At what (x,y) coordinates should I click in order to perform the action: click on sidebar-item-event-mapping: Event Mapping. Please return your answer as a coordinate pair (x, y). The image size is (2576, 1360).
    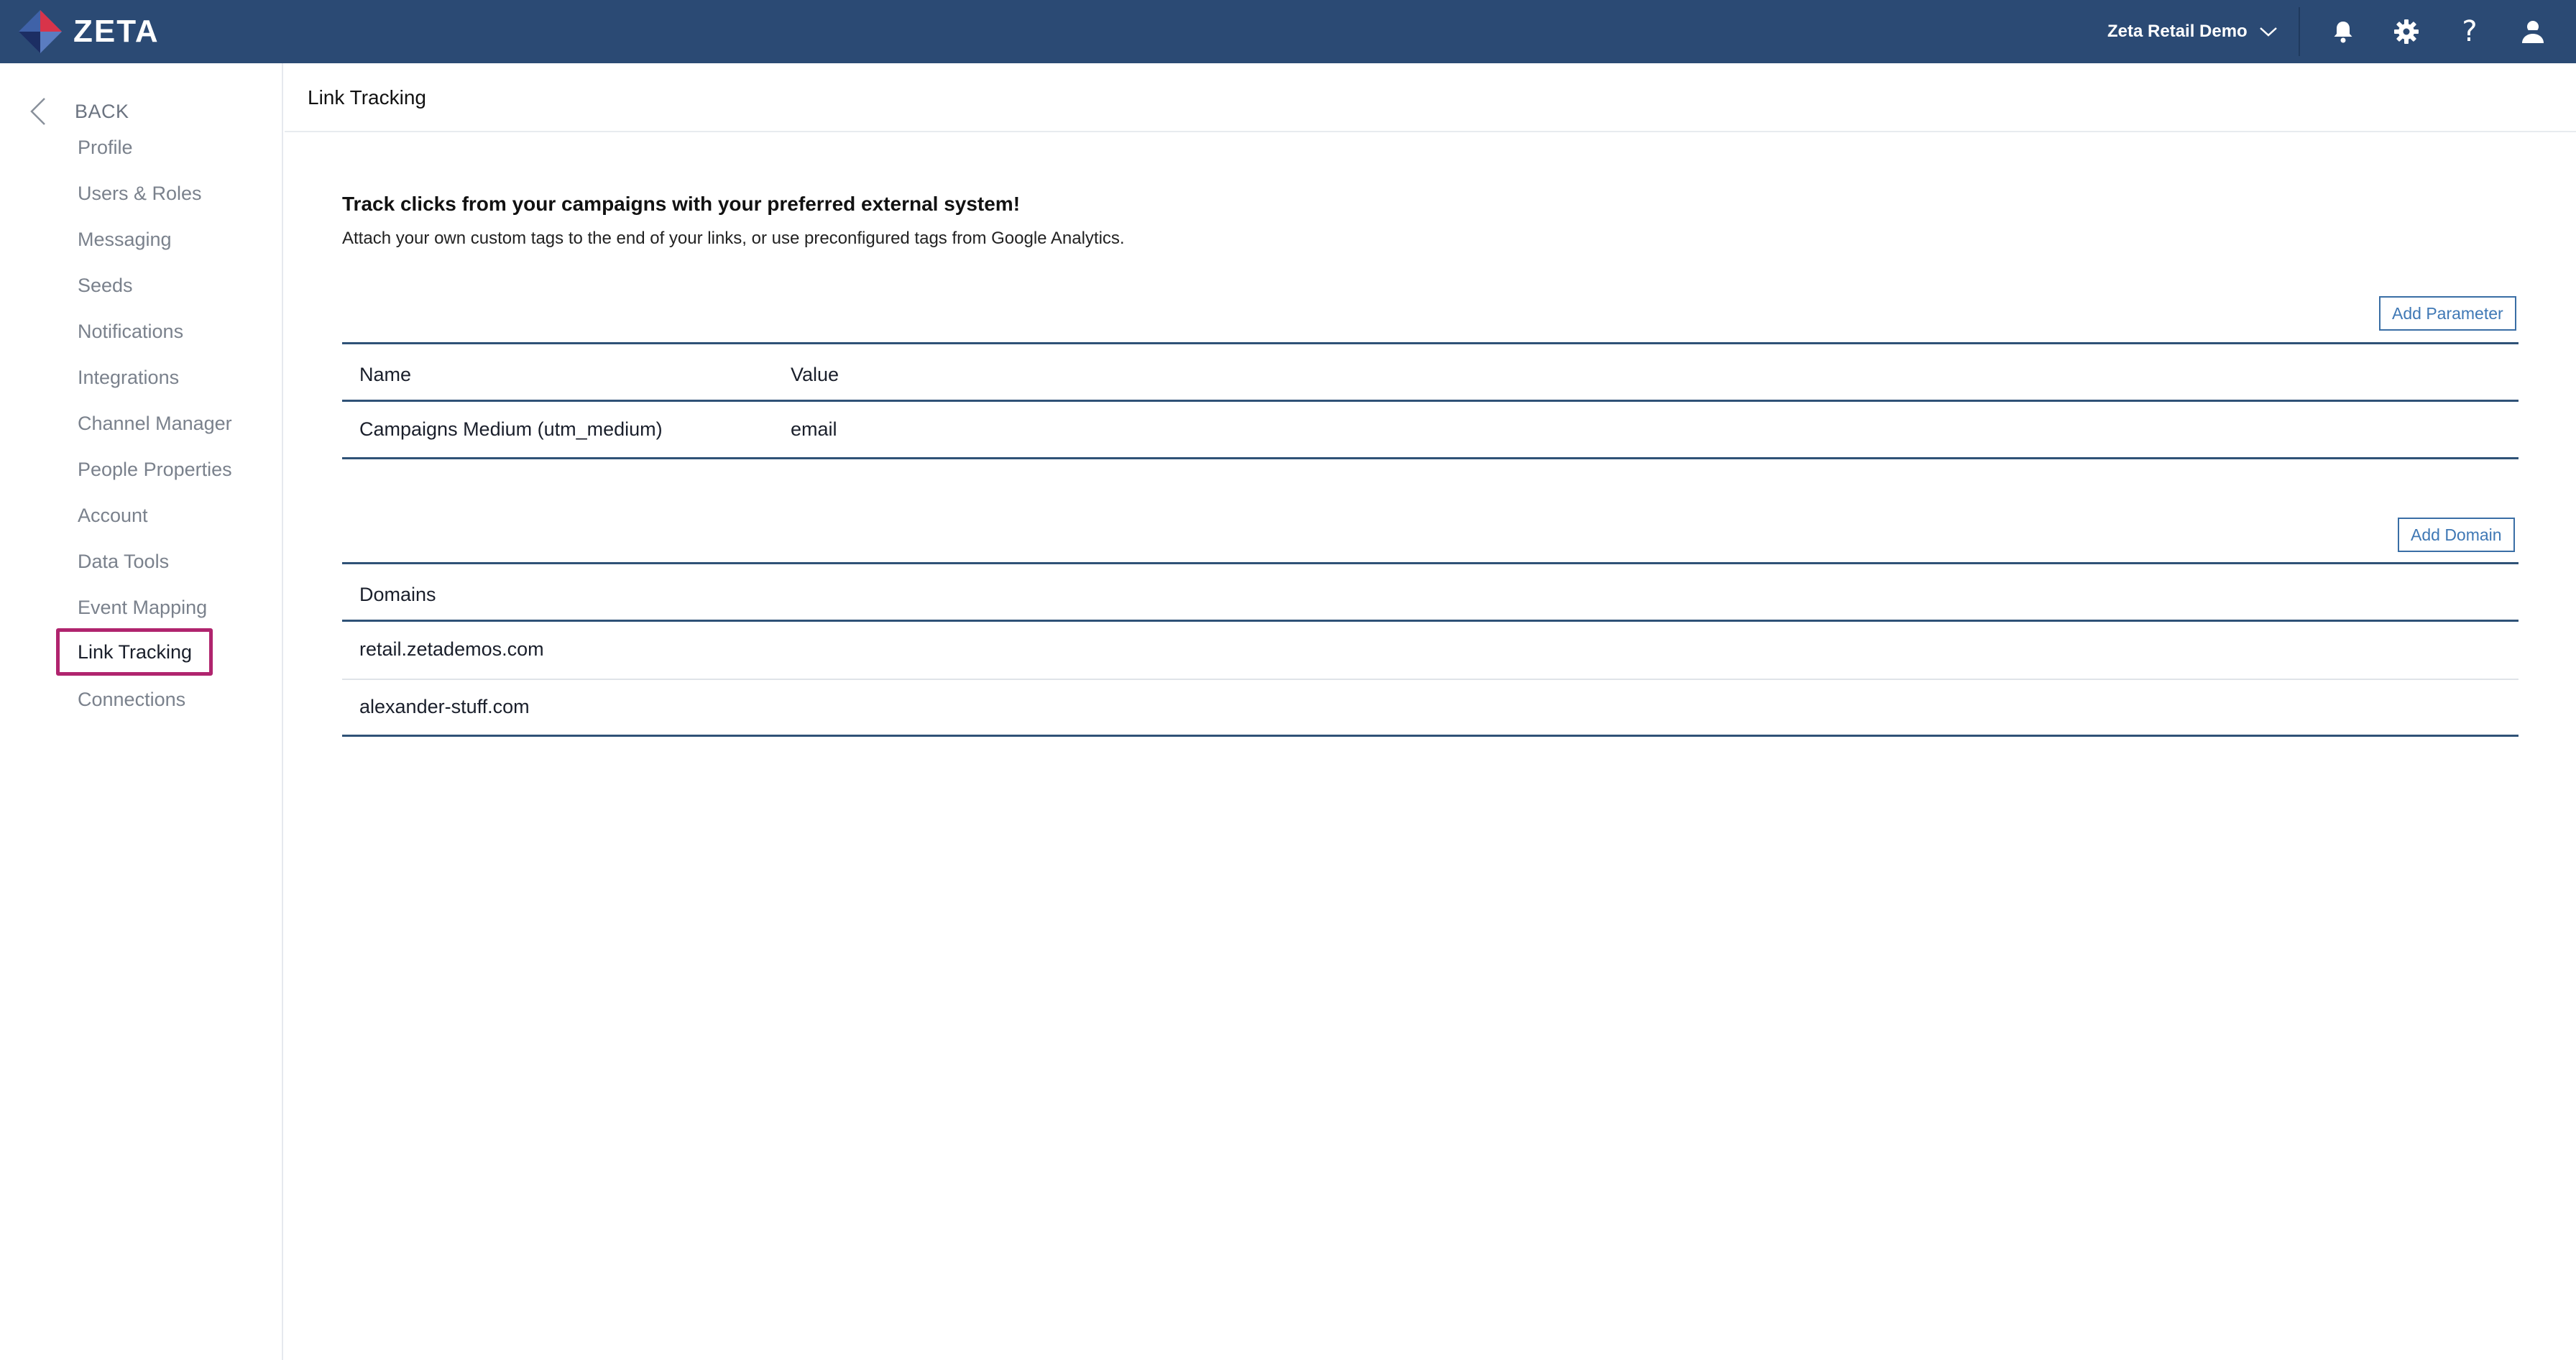
    Looking at the image, I should click on (142, 607).